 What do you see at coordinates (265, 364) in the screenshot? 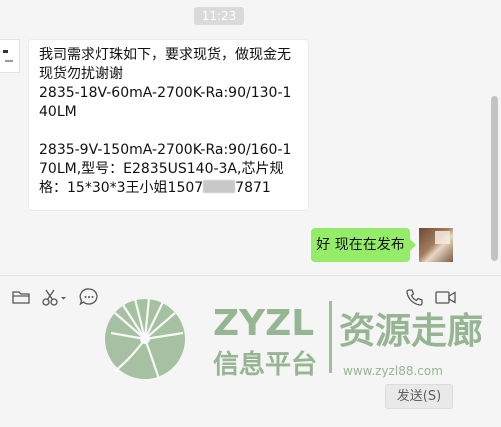
I see `watermark-subtitle: 信息平台` at bounding box center [265, 364].